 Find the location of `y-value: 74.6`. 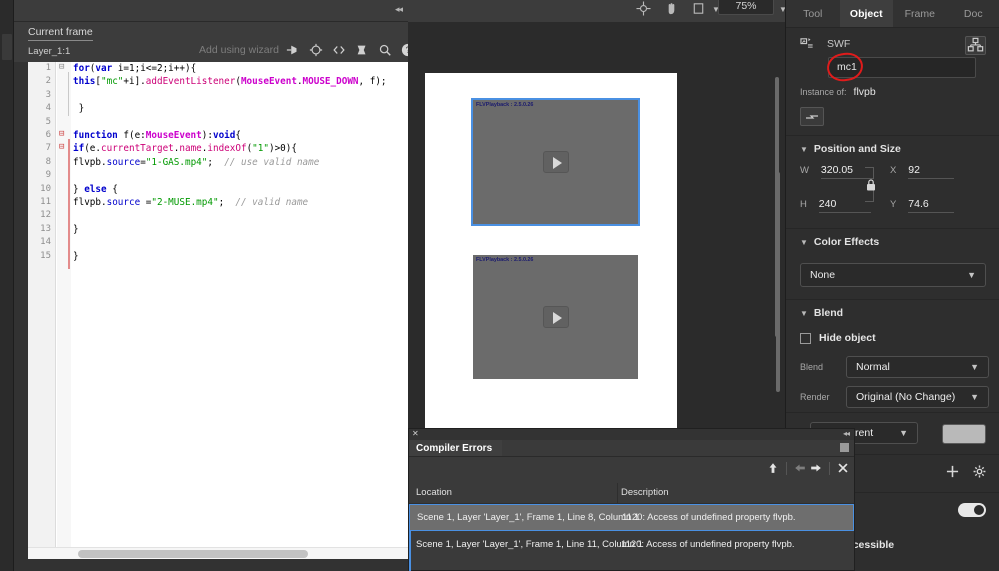

y-value: 74.6 is located at coordinates (931, 205).